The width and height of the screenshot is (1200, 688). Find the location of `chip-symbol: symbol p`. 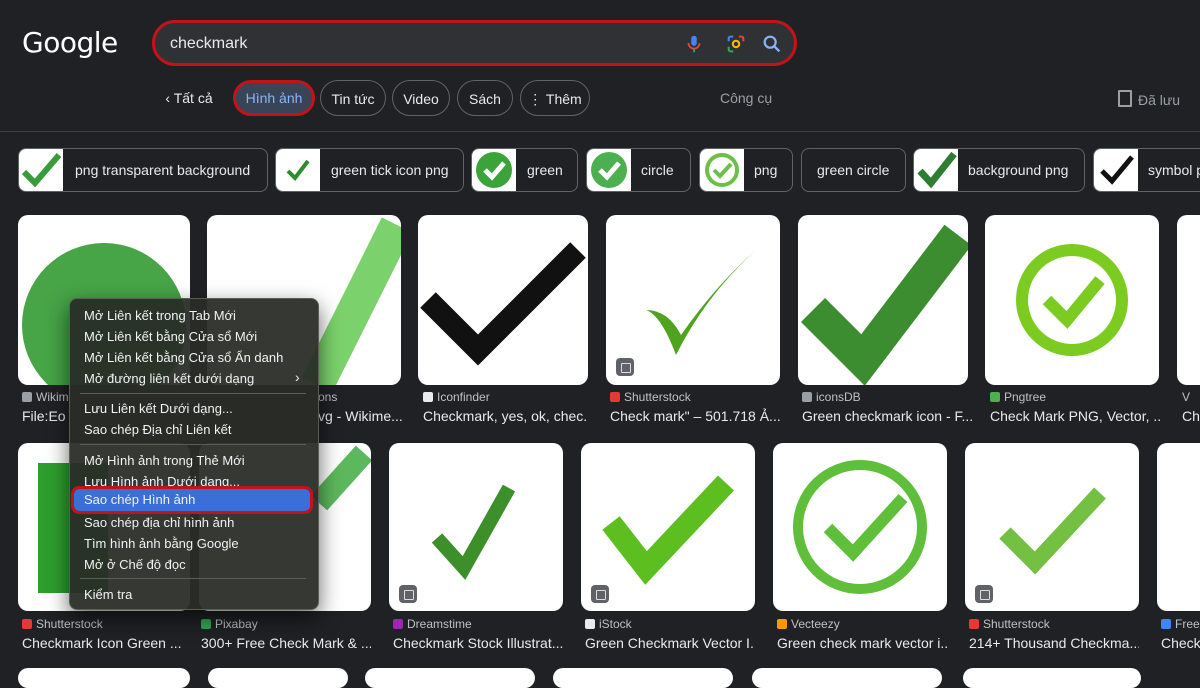

chip-symbol: symbol p is located at coordinates (1146, 170).